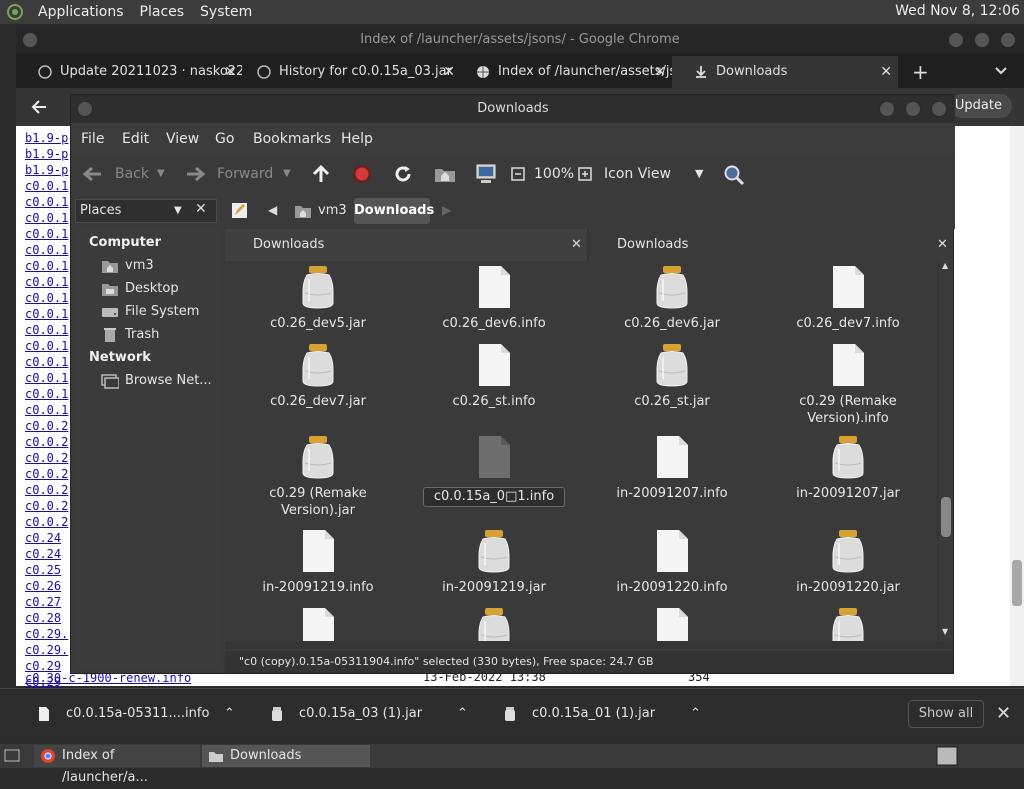 This screenshot has height=789, width=1024. Describe the element at coordinates (947, 756) in the screenshot. I see `workspace-switcher-icon` at that location.